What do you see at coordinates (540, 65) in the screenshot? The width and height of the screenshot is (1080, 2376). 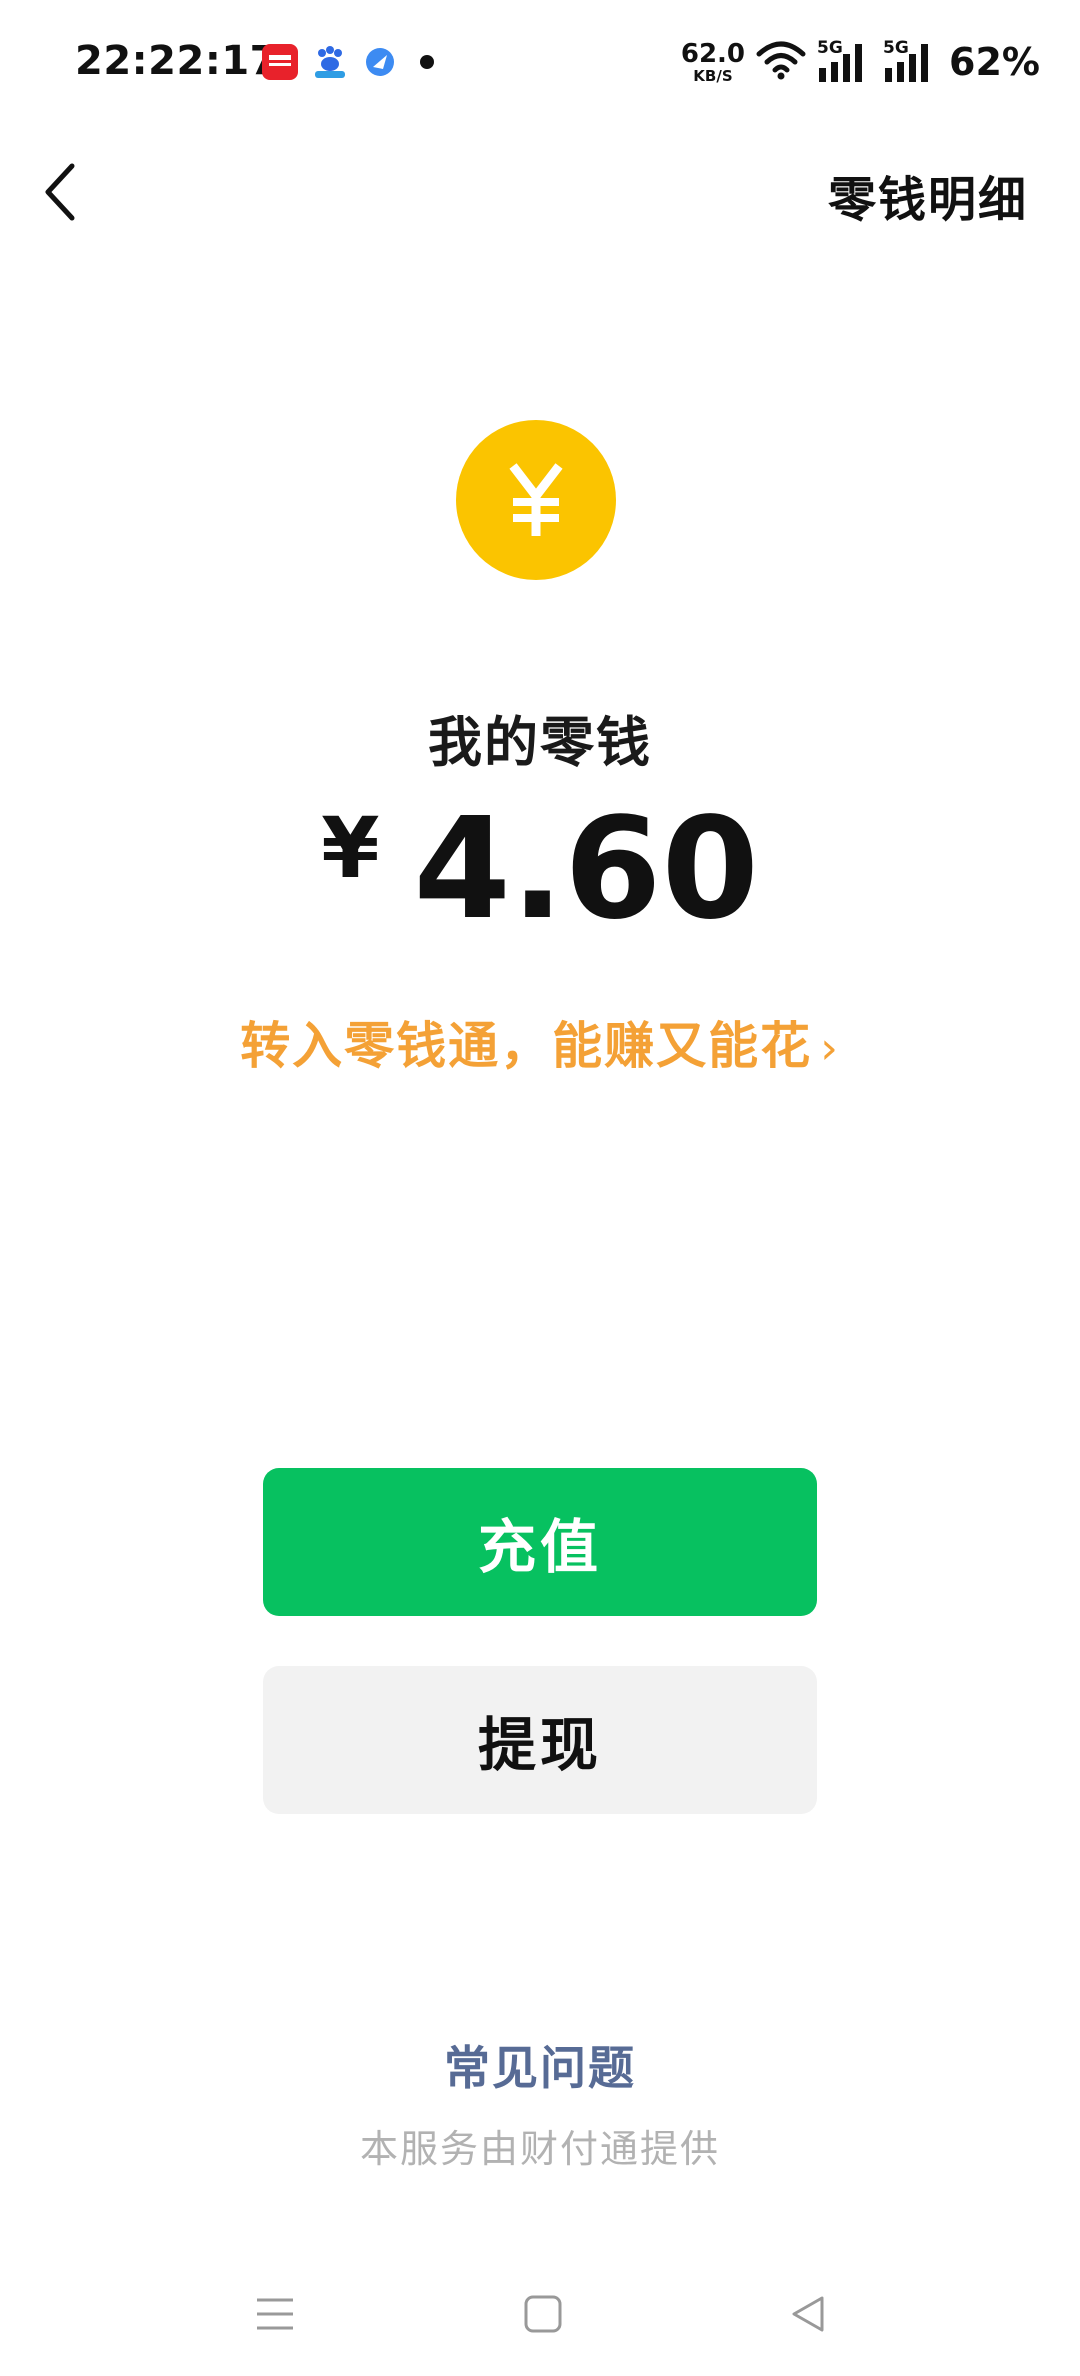 I see `status-bar: 22:22:17 62.0 KB/S 5G 5G 62%` at bounding box center [540, 65].